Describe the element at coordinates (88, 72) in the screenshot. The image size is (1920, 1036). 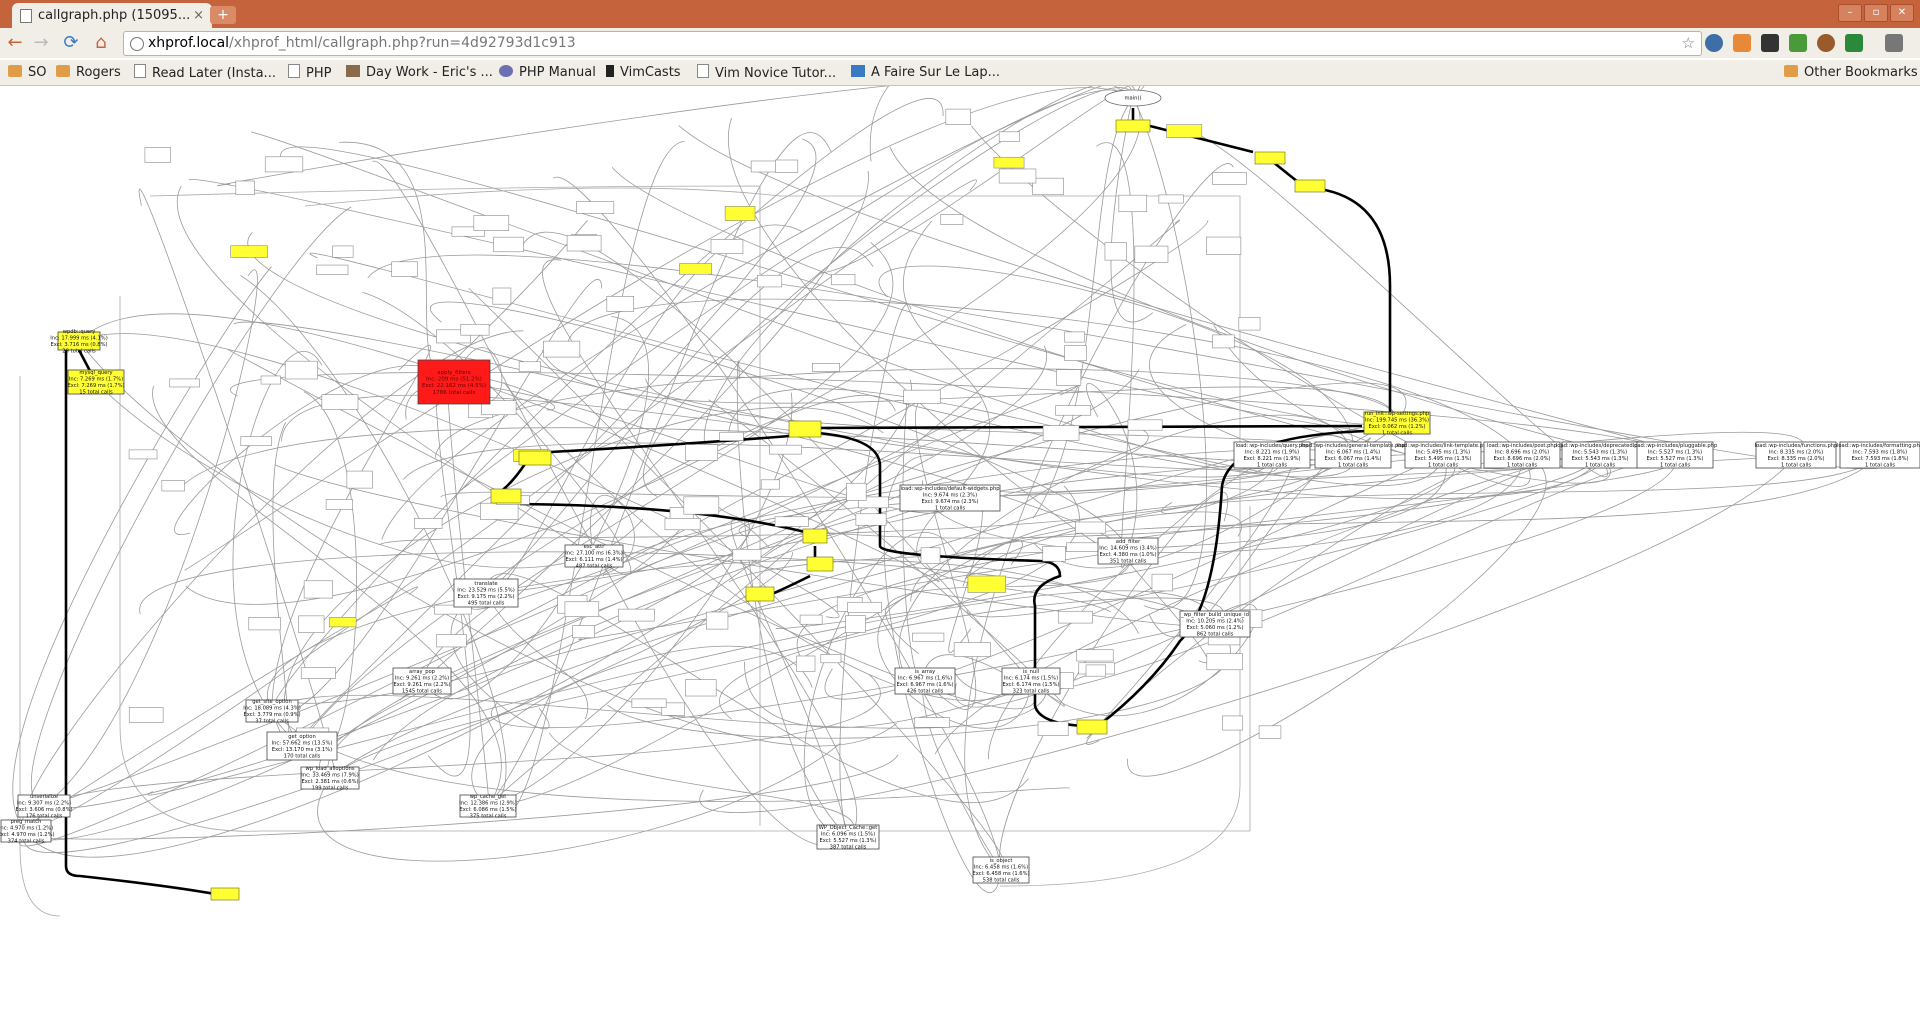
I see `bookmark-rogers: Rogers` at that location.